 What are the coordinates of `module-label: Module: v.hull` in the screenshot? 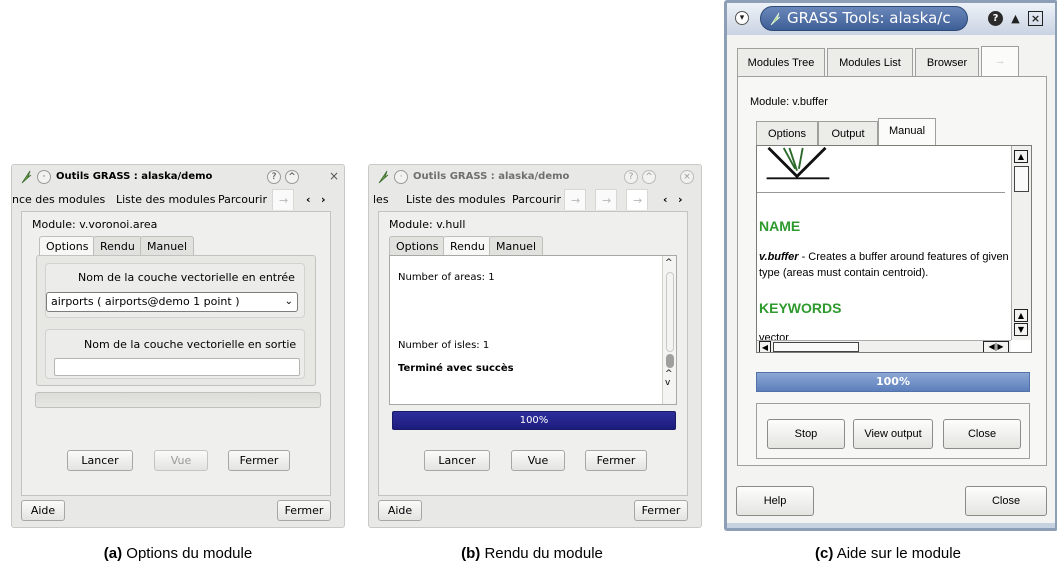 It's located at (427, 224).